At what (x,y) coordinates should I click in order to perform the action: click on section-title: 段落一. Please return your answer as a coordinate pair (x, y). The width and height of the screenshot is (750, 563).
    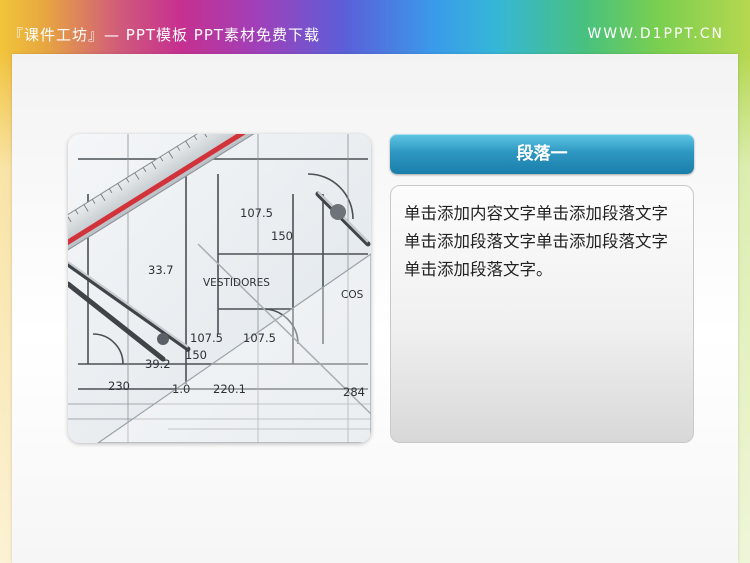
    Looking at the image, I should click on (542, 154).